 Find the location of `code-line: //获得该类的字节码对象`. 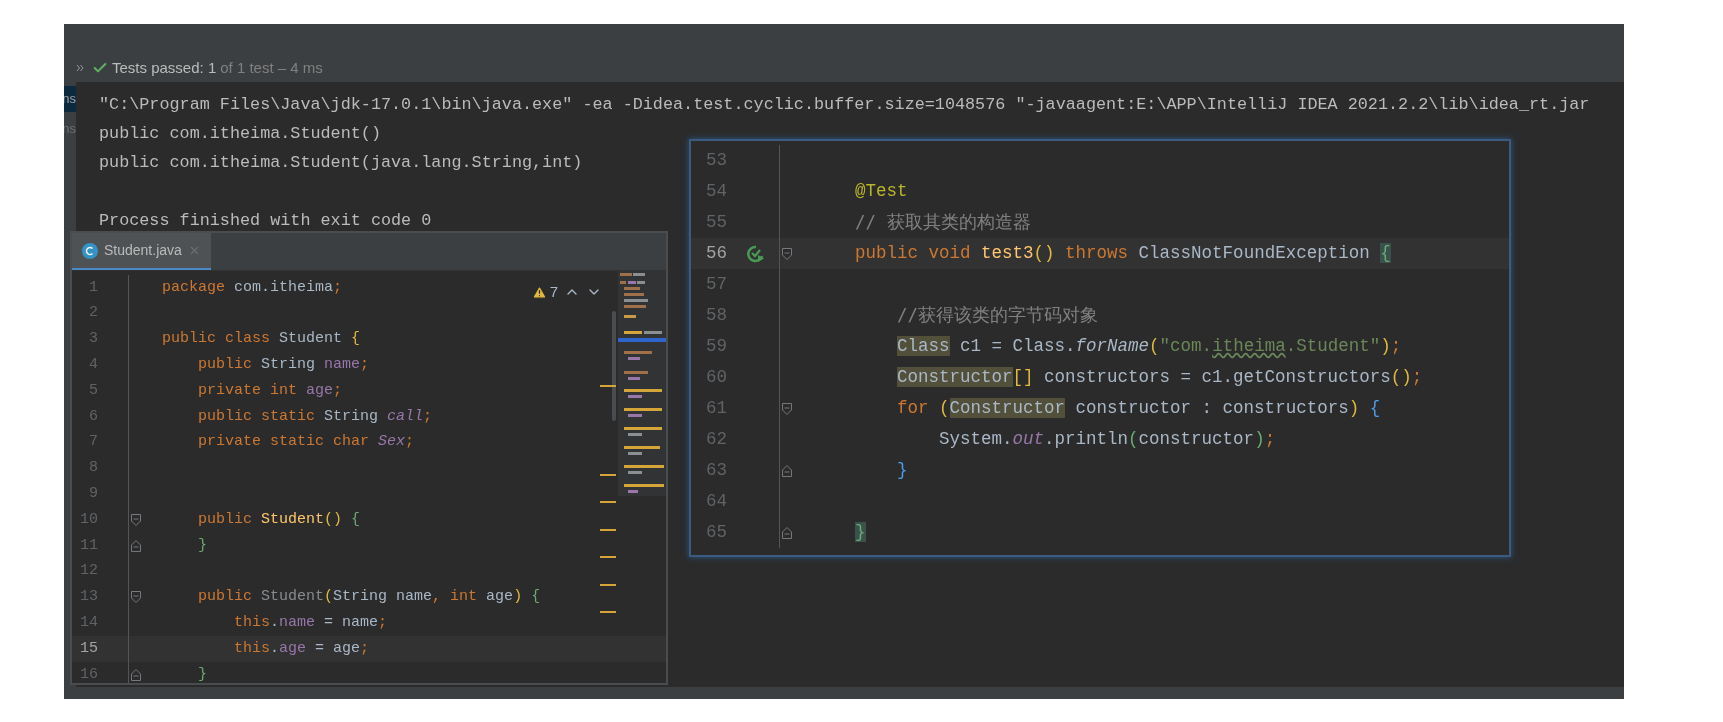

code-line: //获得该类的字节码对象 is located at coordinates (997, 315).